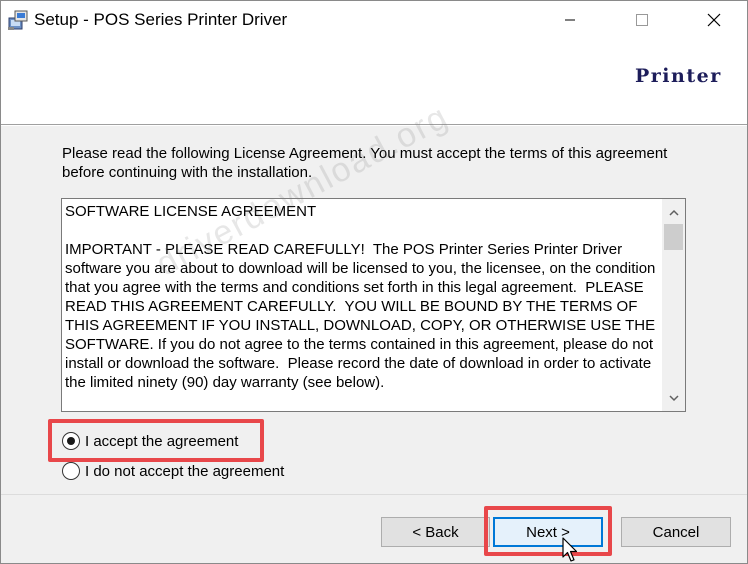  Describe the element at coordinates (673, 237) in the screenshot. I see `scroll-thumb` at that location.